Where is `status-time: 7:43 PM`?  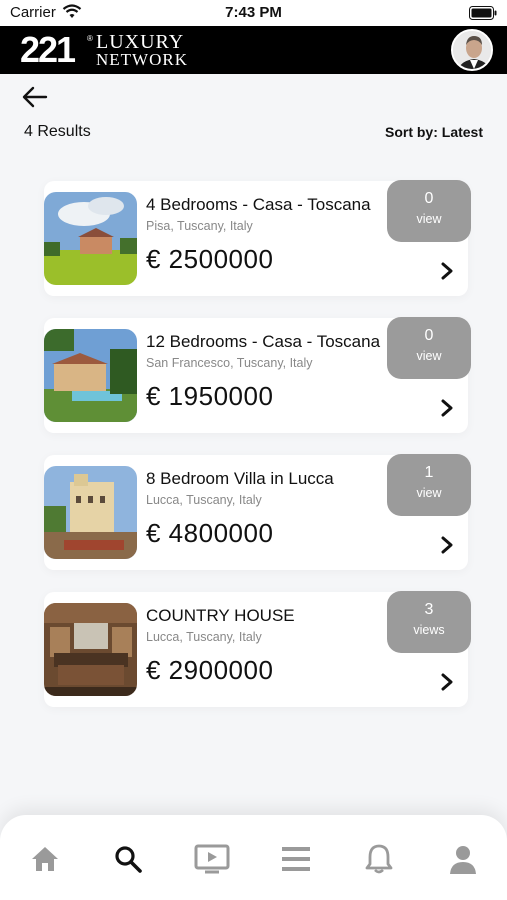
status-time: 7:43 PM is located at coordinates (253, 12).